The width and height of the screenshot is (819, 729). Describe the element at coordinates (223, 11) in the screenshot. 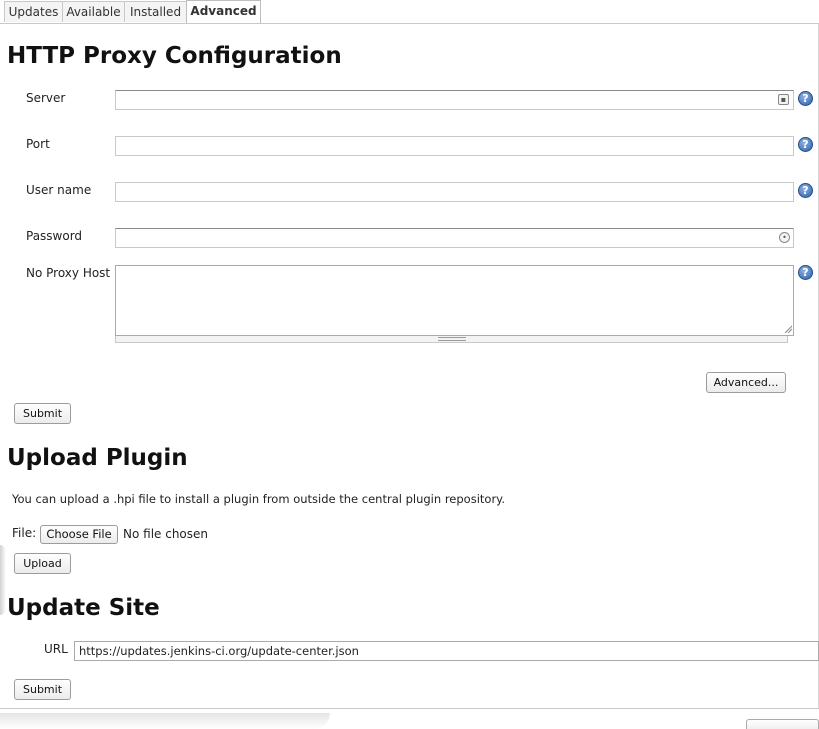

I see `tab-advanced: Advanced` at that location.